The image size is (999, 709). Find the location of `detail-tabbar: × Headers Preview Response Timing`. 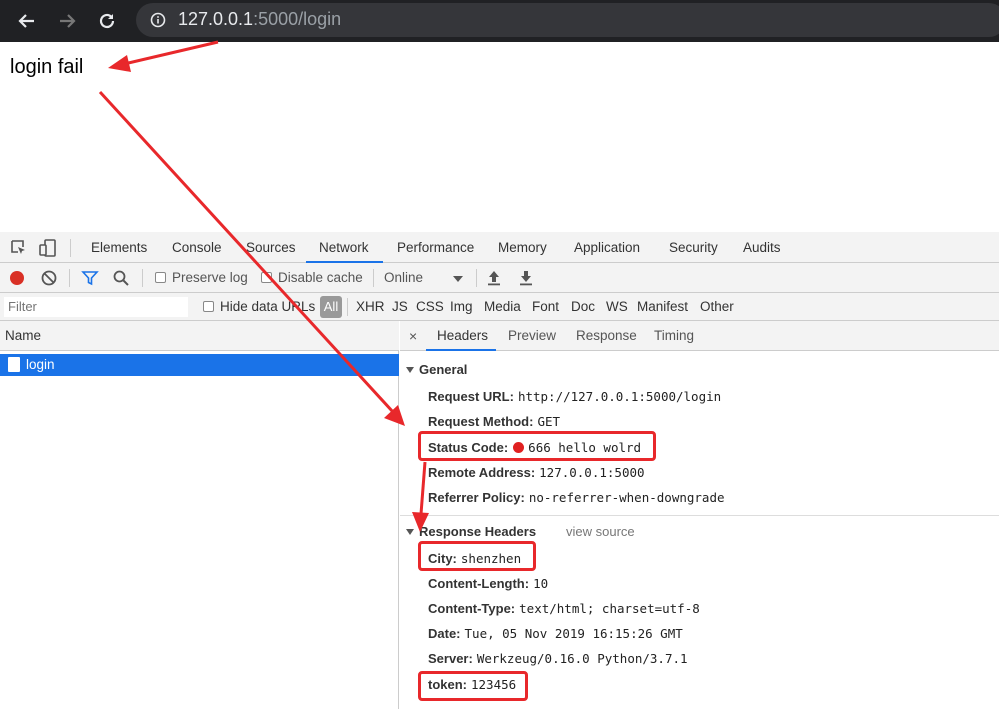

detail-tabbar: × Headers Preview Response Timing is located at coordinates (699, 336).